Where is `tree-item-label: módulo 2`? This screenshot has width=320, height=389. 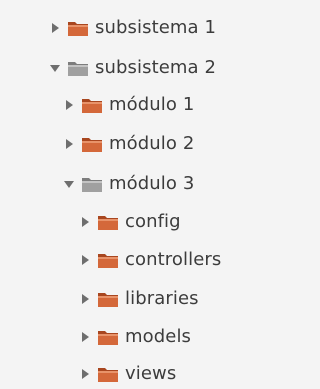
tree-item-label: módulo 2 is located at coordinates (152, 143).